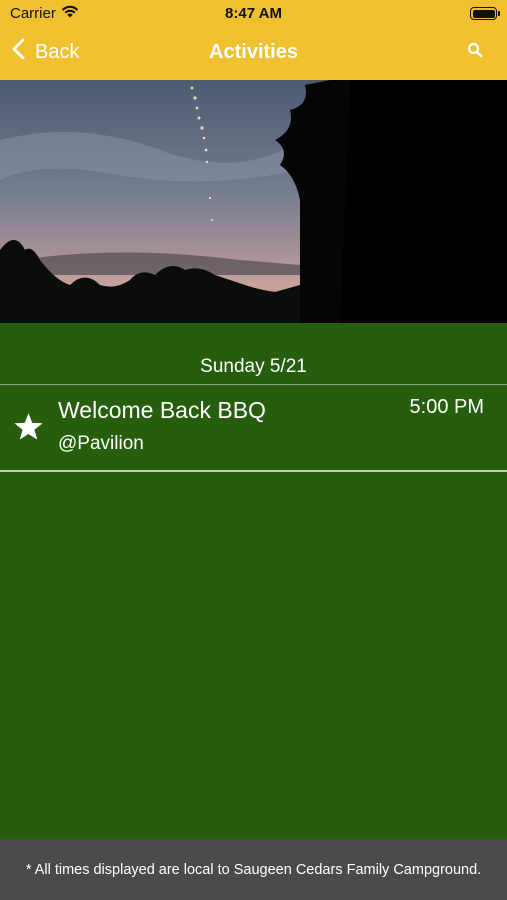 The height and width of the screenshot is (900, 507). I want to click on search-icon, so click(475, 52).